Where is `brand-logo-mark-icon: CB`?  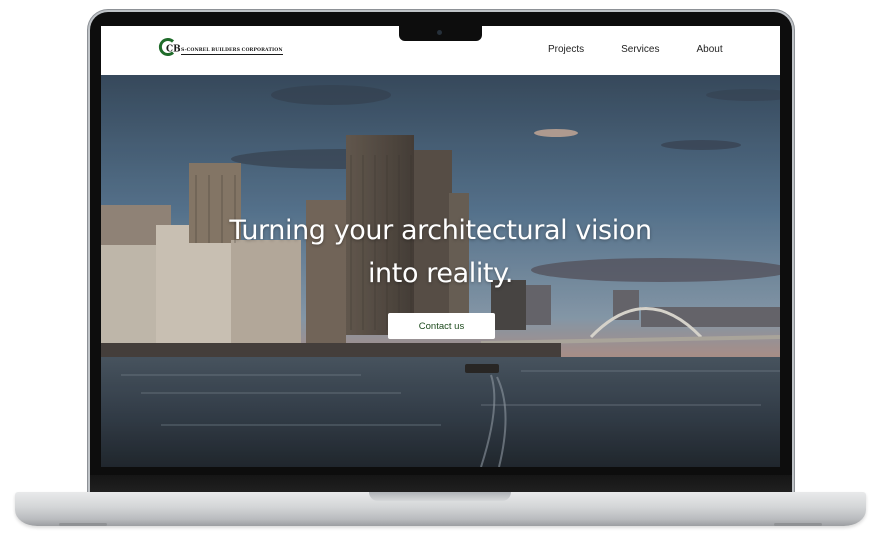
brand-logo-mark-icon: CB is located at coordinates (169, 47).